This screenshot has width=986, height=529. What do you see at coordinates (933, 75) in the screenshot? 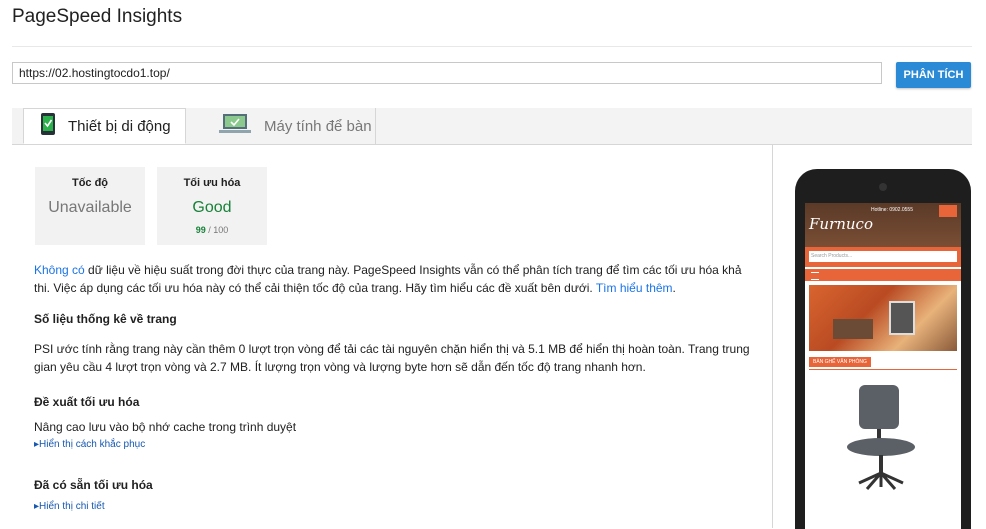
I see `analyze-button: PHÂN TÍCH` at bounding box center [933, 75].